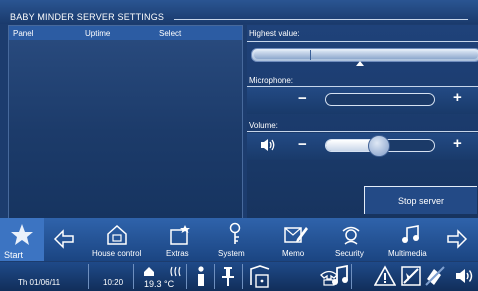 This screenshot has width=478, height=291. What do you see at coordinates (231, 253) in the screenshot?
I see `nav-system-label: System` at bounding box center [231, 253].